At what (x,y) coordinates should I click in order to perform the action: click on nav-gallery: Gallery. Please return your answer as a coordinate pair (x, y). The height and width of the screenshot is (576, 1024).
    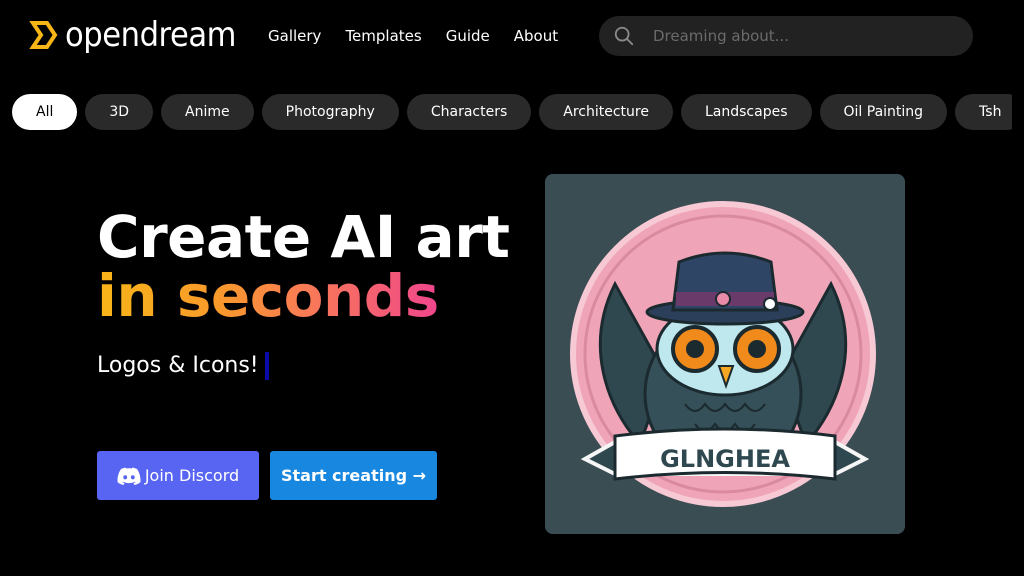
    Looking at the image, I should click on (294, 36).